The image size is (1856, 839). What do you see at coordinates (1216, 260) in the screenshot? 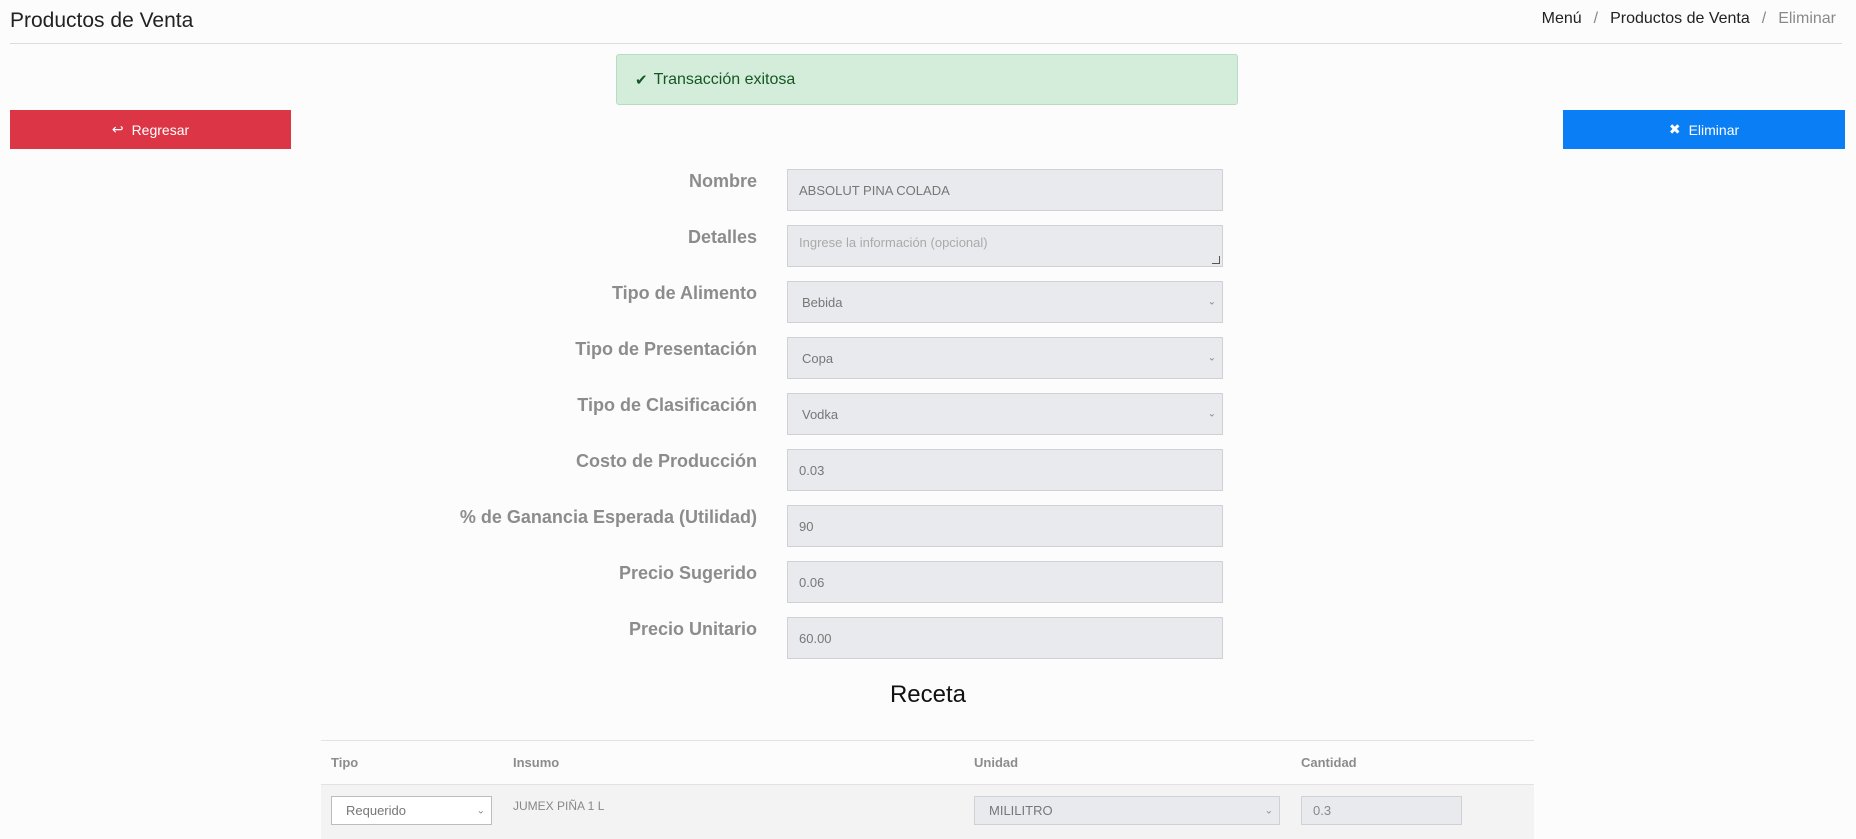
I see `resize-handle-icon` at bounding box center [1216, 260].